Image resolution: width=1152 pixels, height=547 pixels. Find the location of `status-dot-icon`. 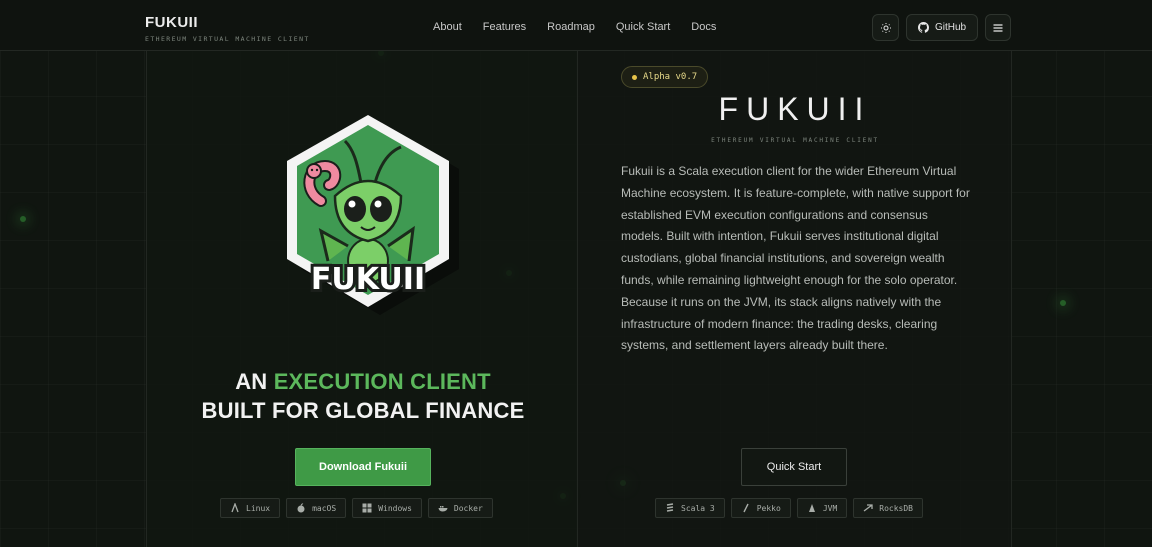

status-dot-icon is located at coordinates (634, 77).